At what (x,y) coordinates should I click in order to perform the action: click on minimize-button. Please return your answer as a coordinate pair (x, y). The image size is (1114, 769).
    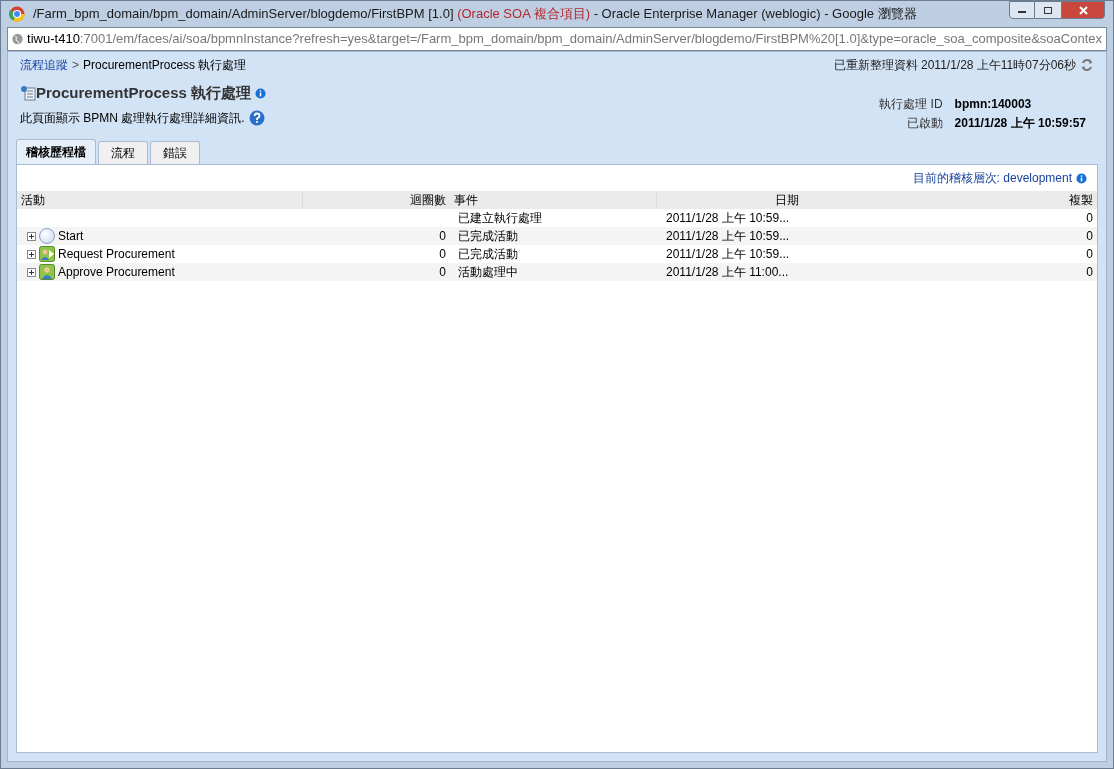
    Looking at the image, I should click on (1022, 10).